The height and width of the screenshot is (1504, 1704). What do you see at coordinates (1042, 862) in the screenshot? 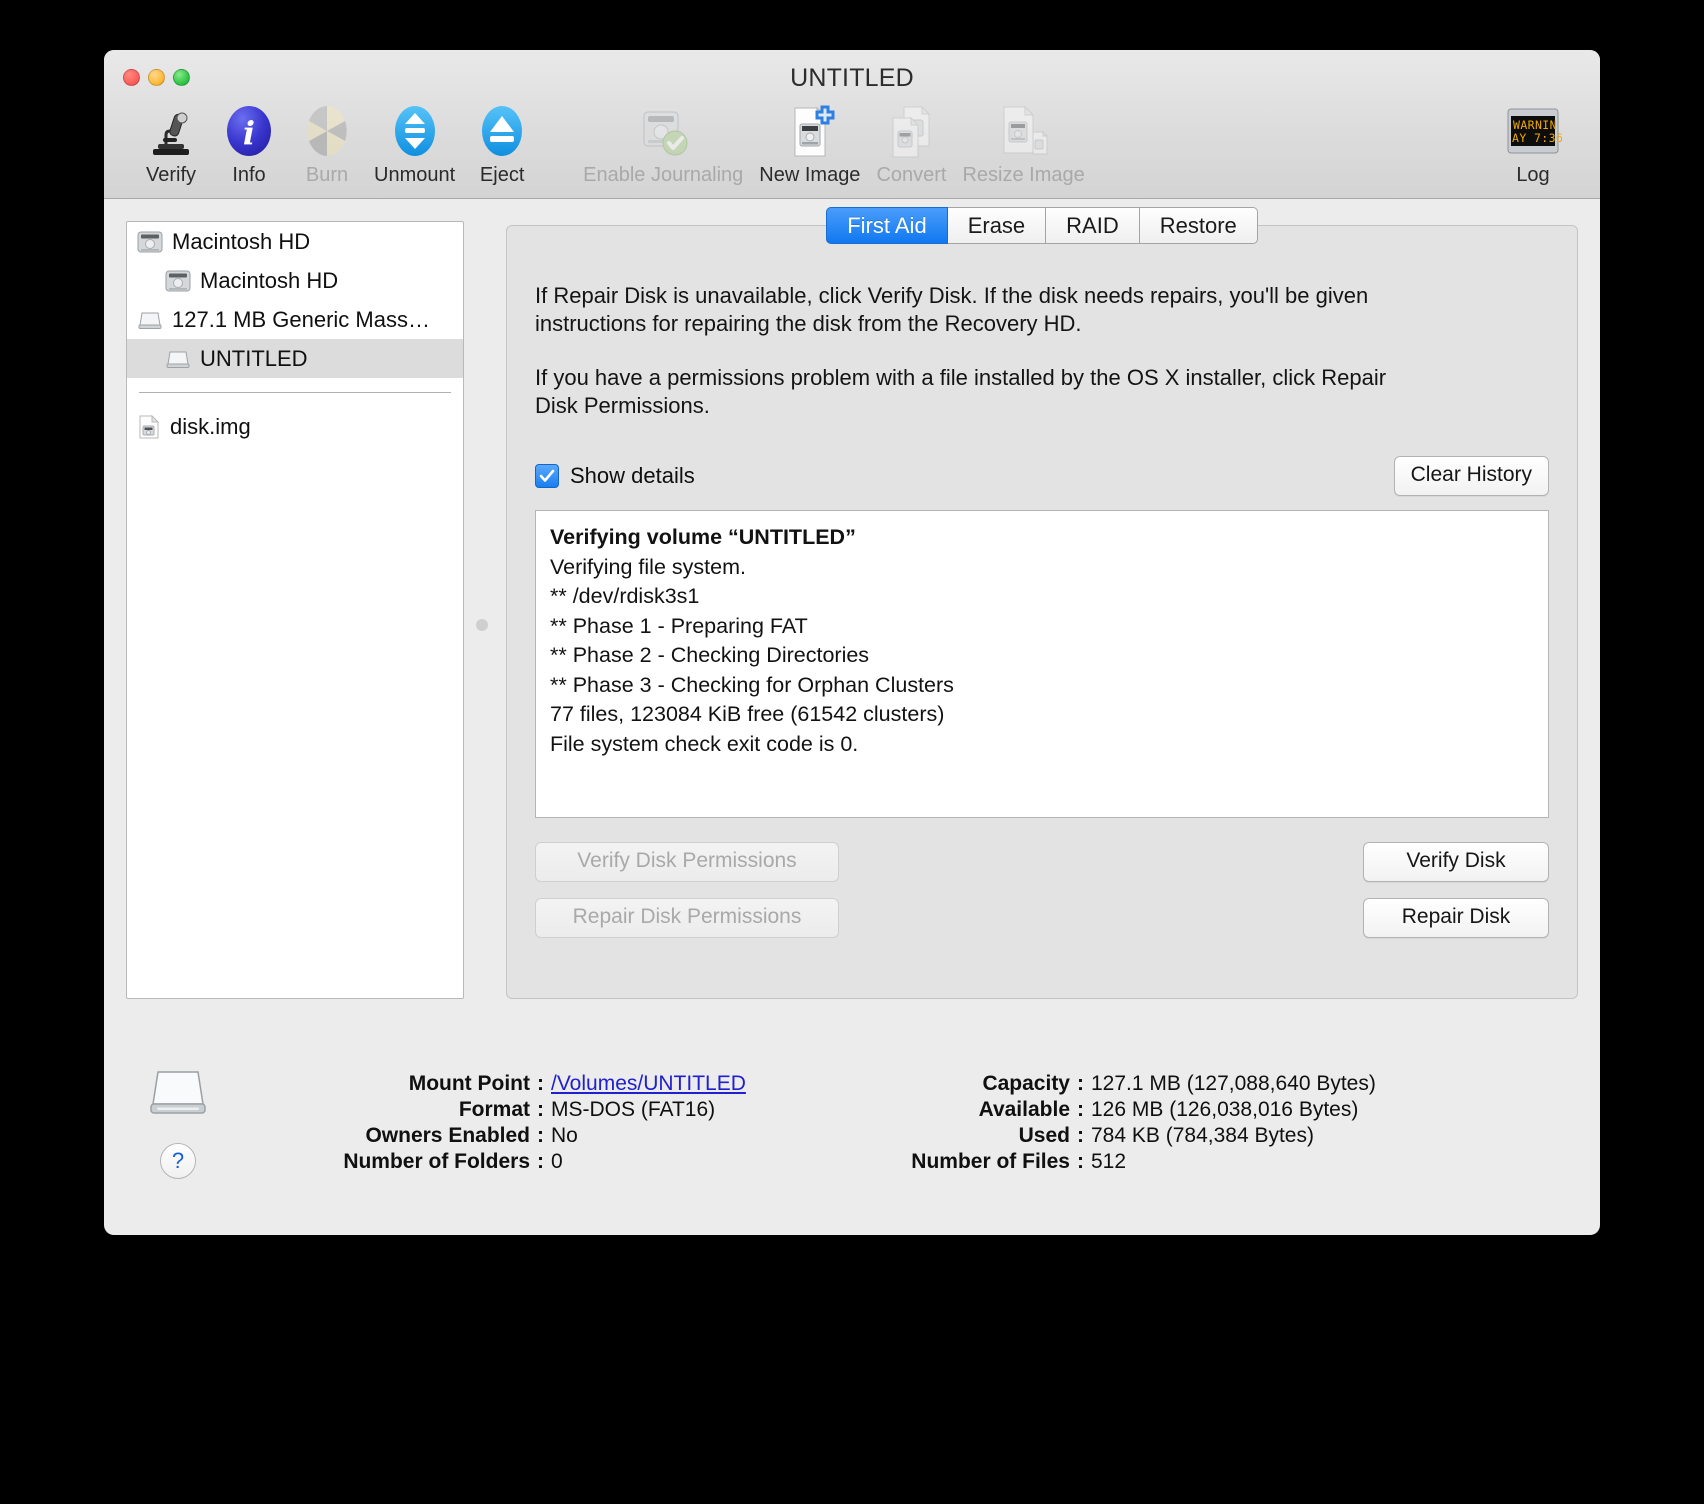
I see `verify-button-row: Verify Disk Permissions Verify Disk` at bounding box center [1042, 862].